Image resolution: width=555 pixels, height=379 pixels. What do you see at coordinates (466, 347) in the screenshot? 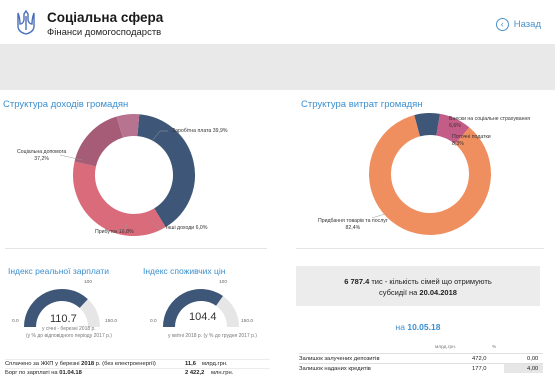
I see `deposits-table-header: млрд.грн. %` at bounding box center [466, 347].